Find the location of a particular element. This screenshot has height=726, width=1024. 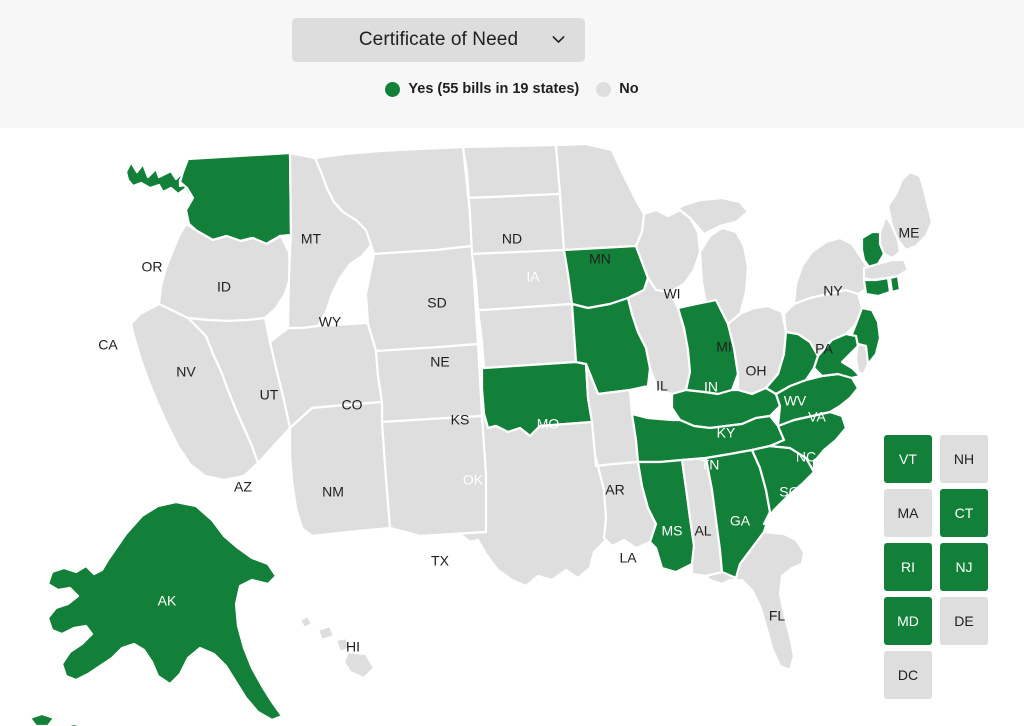

state-box-label-DC: DC is located at coordinates (908, 675).